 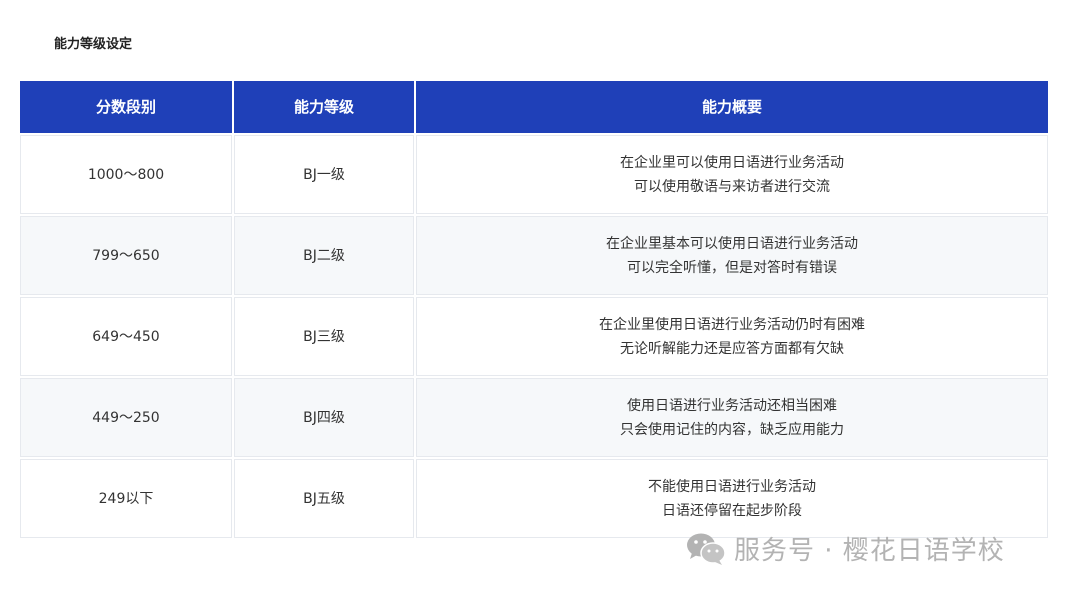 What do you see at coordinates (126, 417) in the screenshot?
I see `score-cell: 449～250` at bounding box center [126, 417].